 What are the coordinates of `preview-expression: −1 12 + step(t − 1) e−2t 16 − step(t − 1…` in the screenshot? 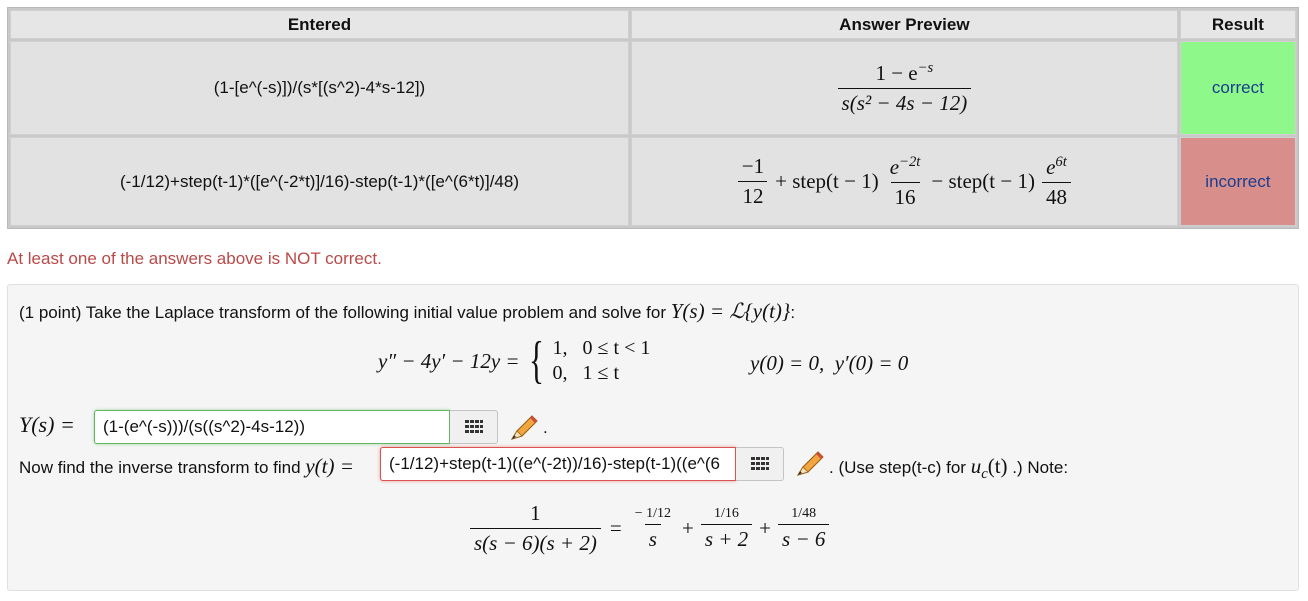 It's located at (904, 182).